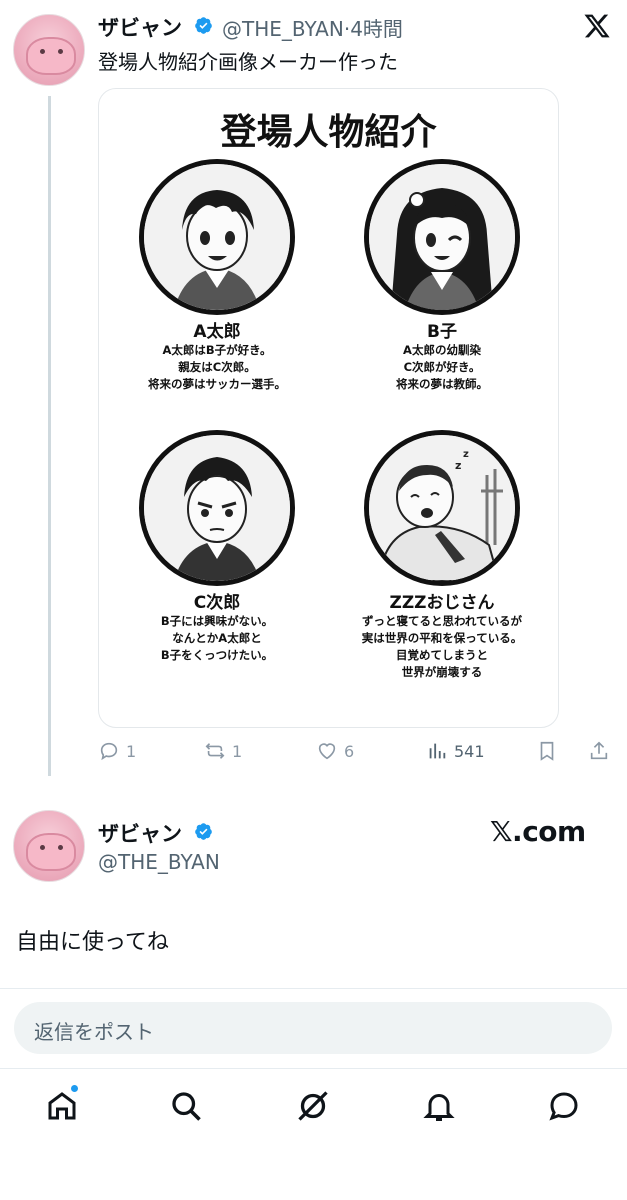 The image size is (627, 1200). What do you see at coordinates (349, 751) in the screenshot?
I see `like-count: 6` at bounding box center [349, 751].